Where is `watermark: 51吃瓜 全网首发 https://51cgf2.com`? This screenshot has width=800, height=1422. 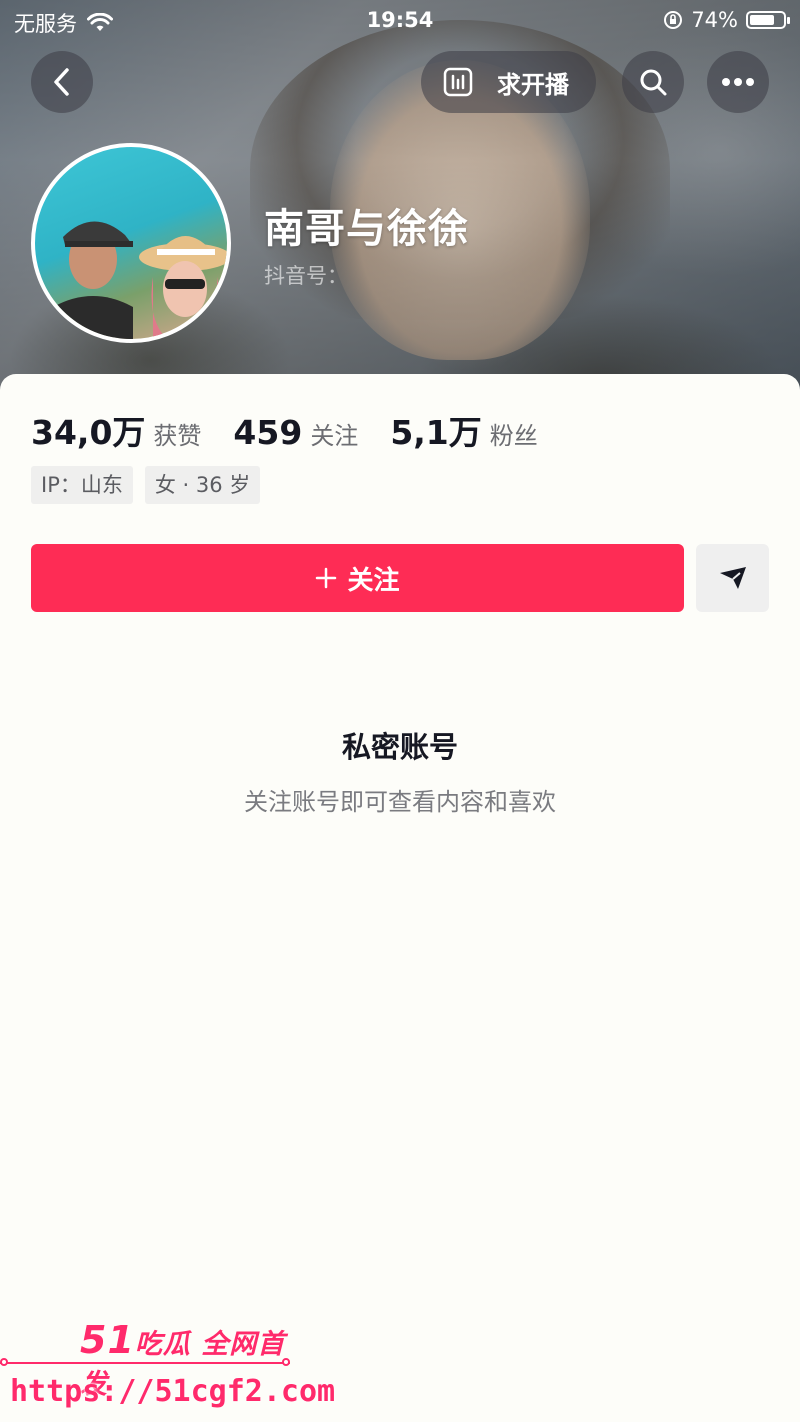 watermark: 51吃瓜 全网首发 https://51cgf2.com is located at coordinates (167, 1366).